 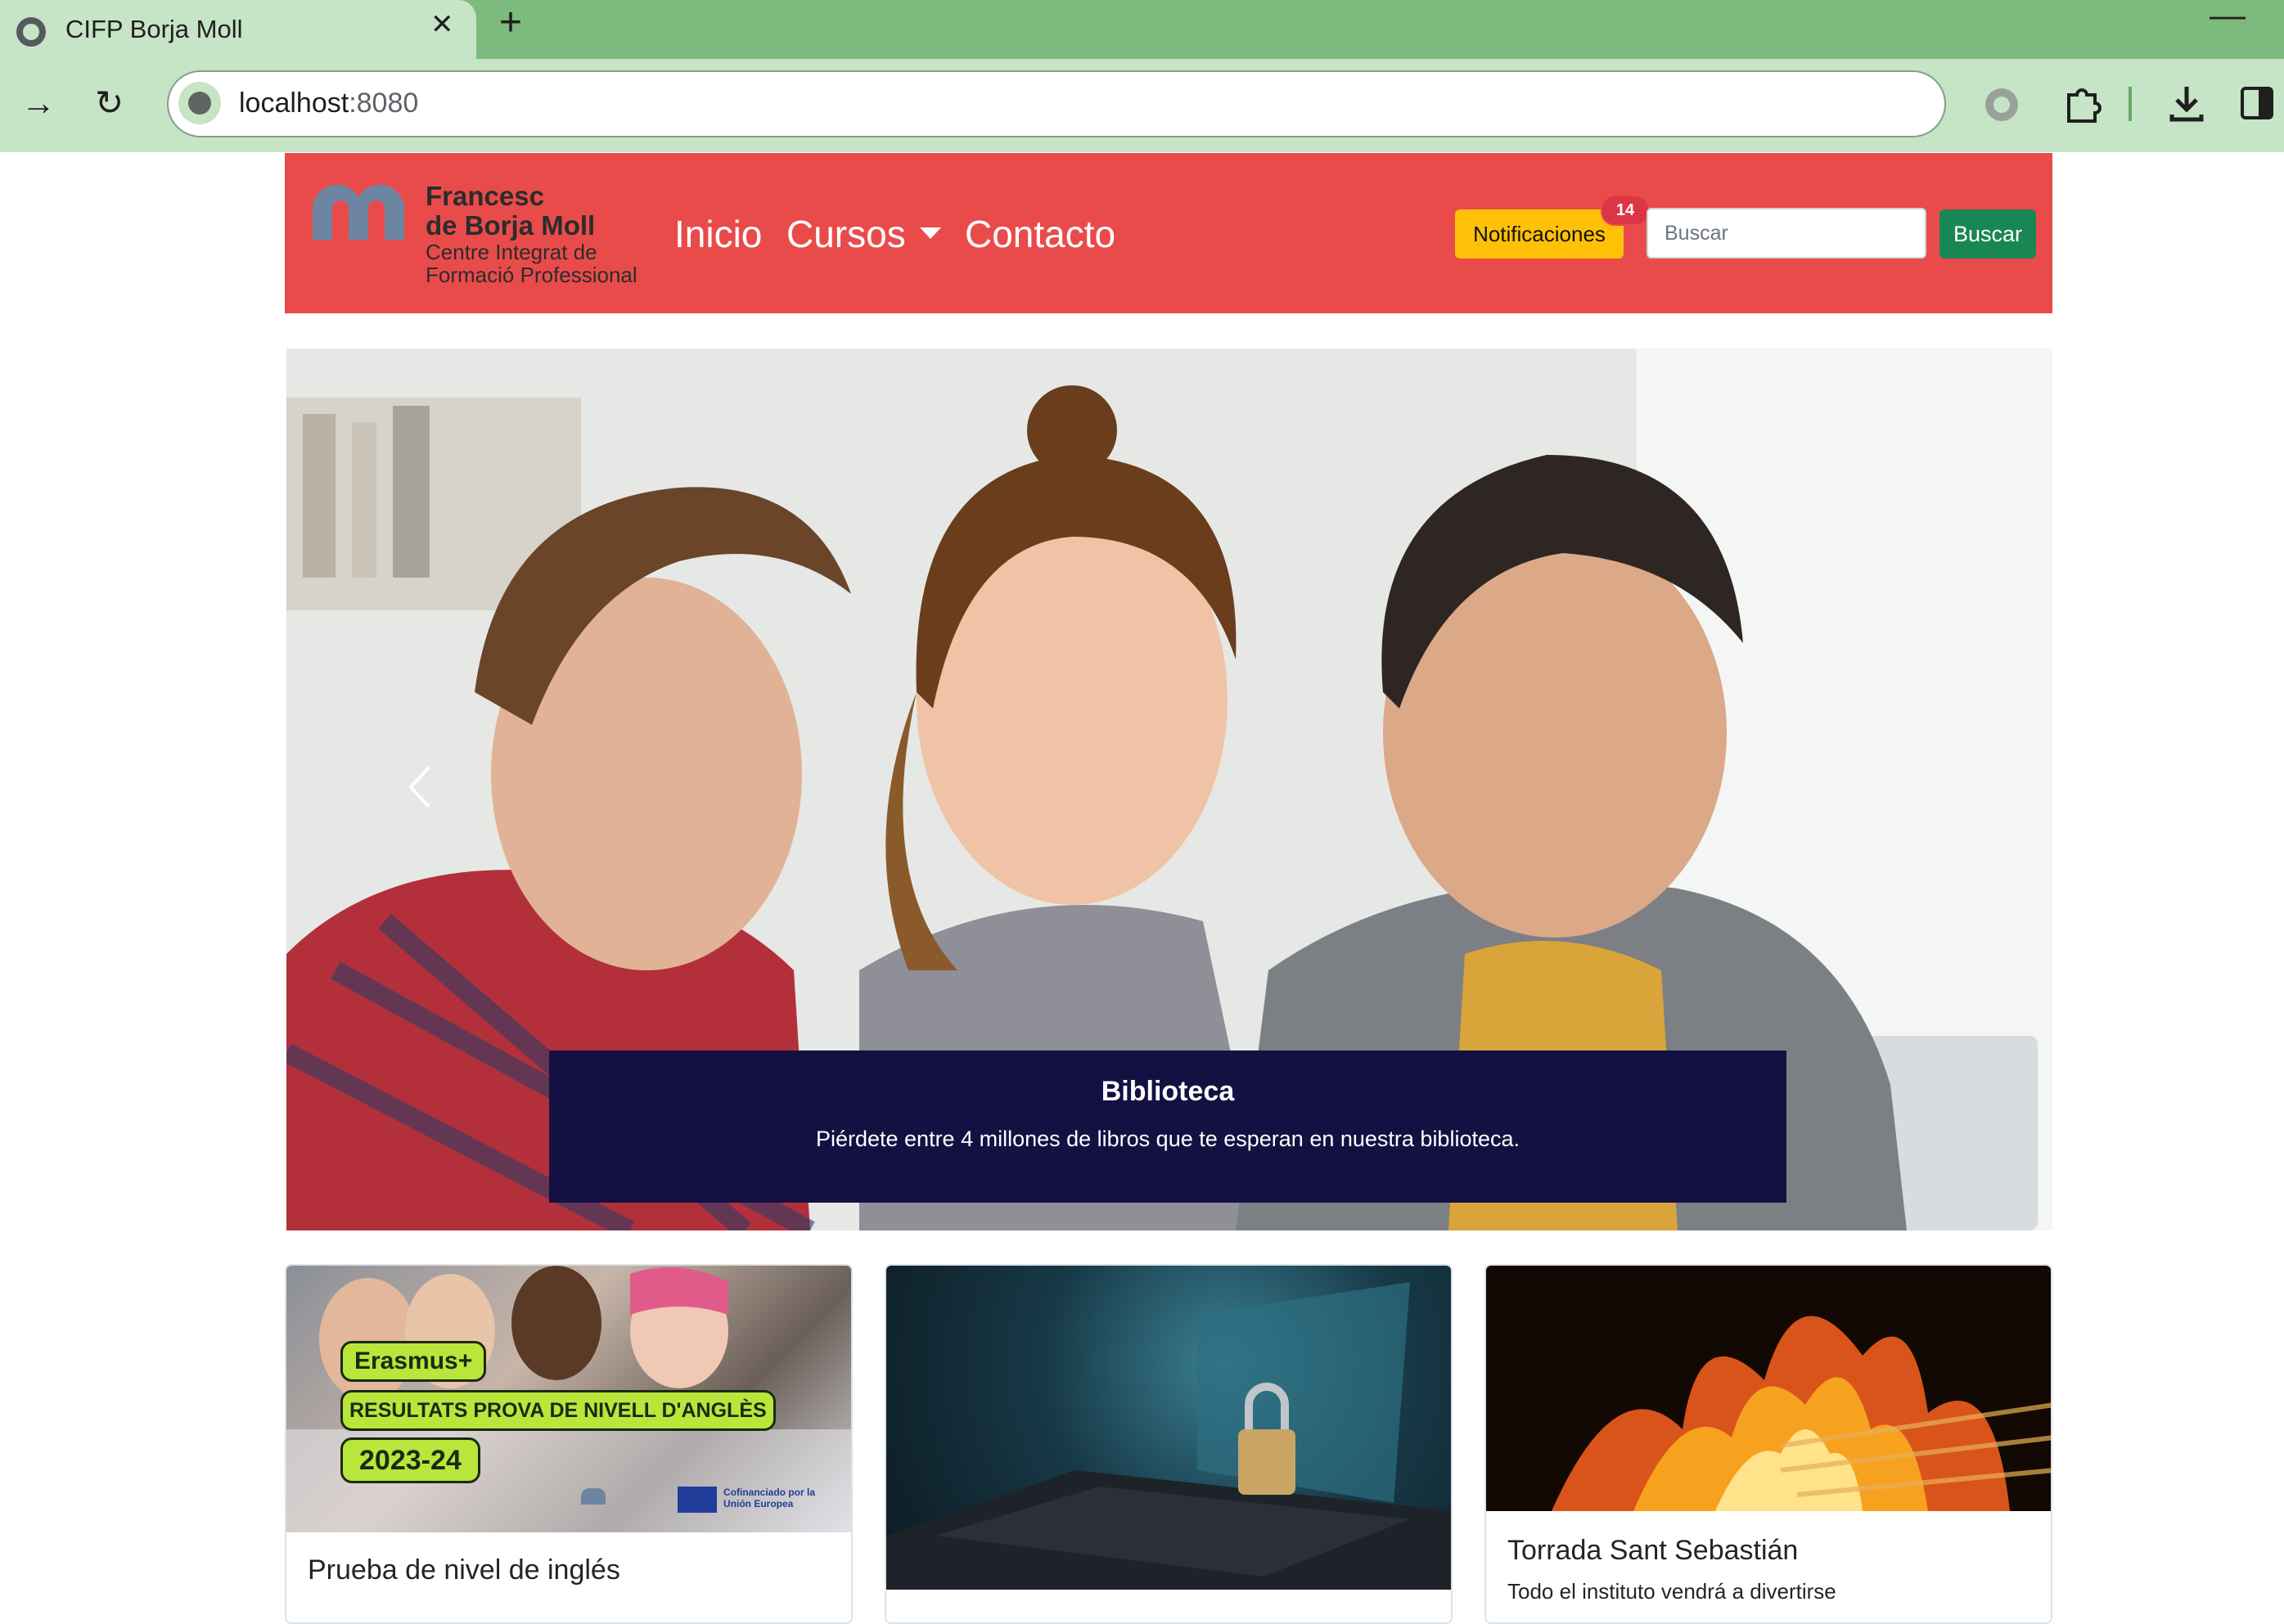 I want to click on card-title: Prueba de nivel de inglés, so click(x=464, y=1570).